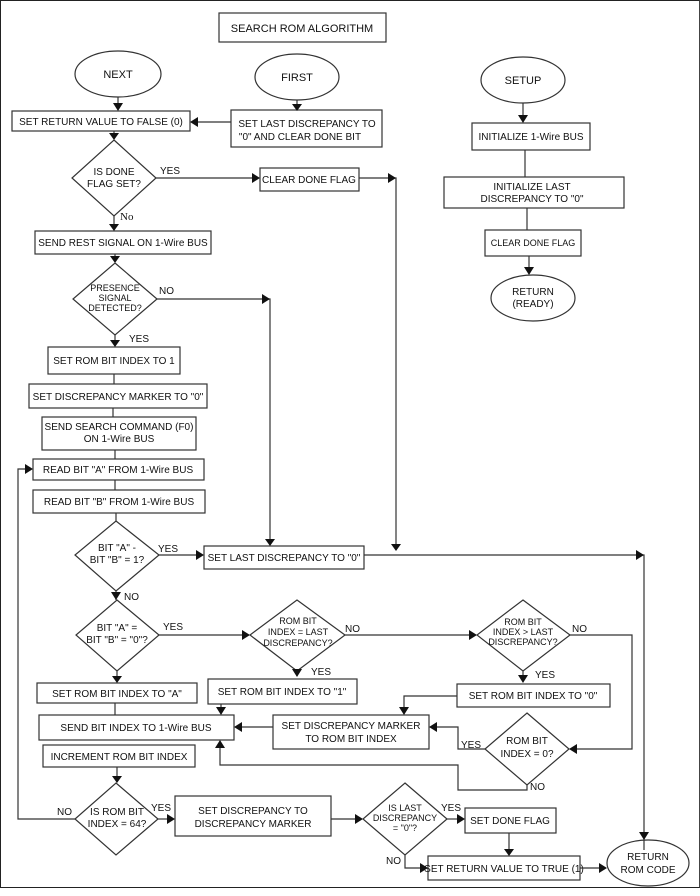 Image resolution: width=700 pixels, height=896 pixels. What do you see at coordinates (648, 857) in the screenshot?
I see `terminal-return-rom-code-line1: RETURN` at bounding box center [648, 857].